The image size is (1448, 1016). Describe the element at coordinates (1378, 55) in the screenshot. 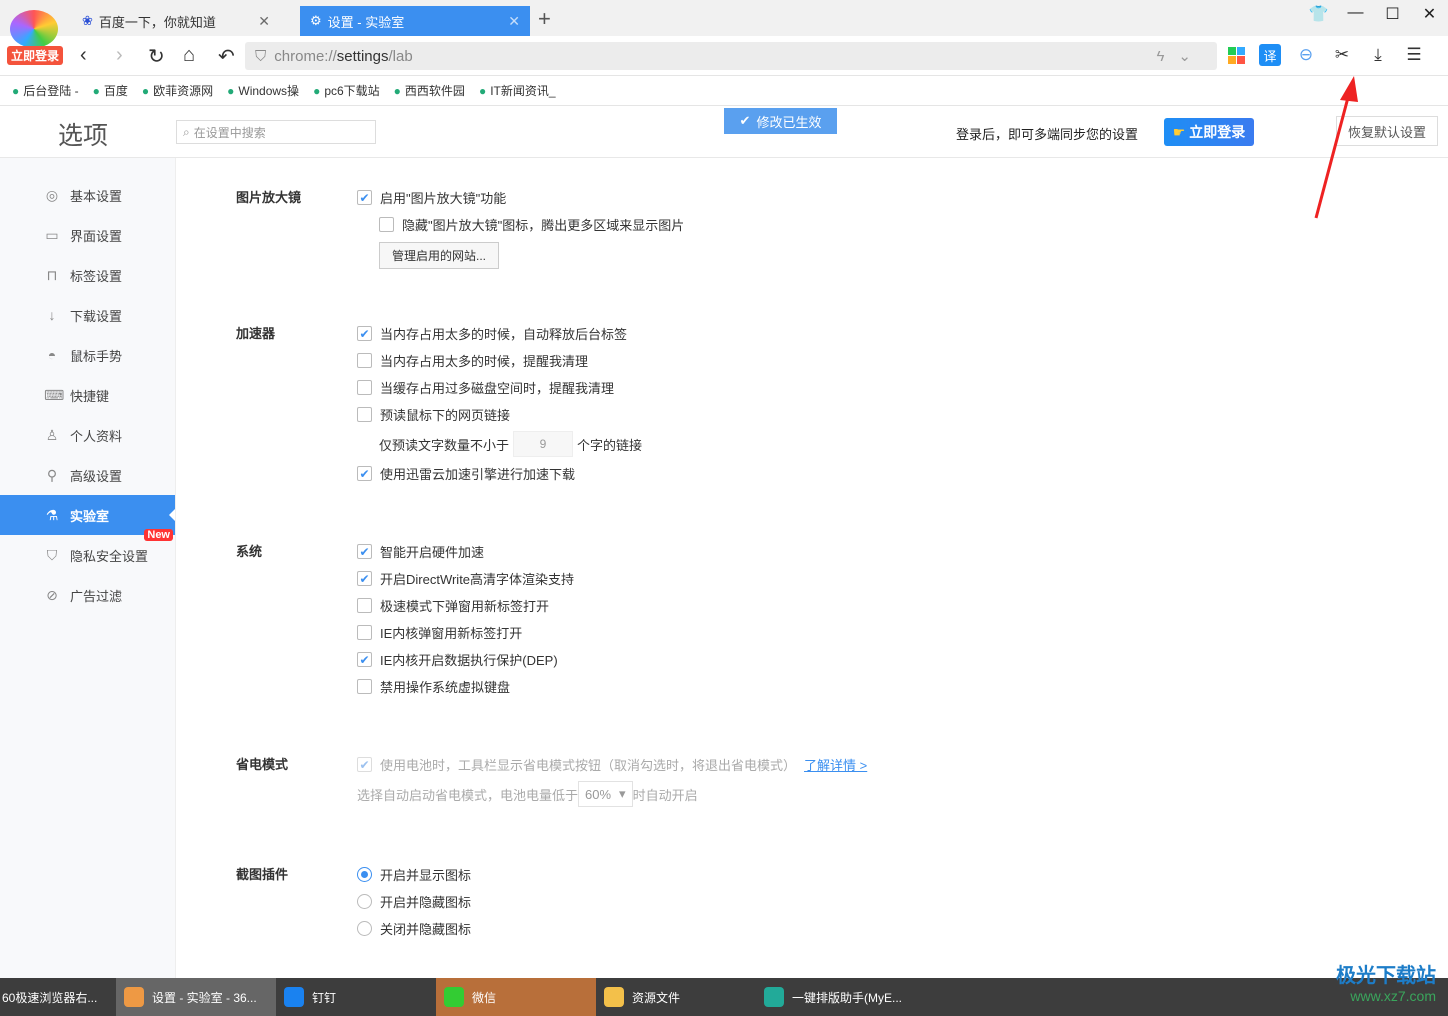

I see `download-icon: ⤓` at that location.